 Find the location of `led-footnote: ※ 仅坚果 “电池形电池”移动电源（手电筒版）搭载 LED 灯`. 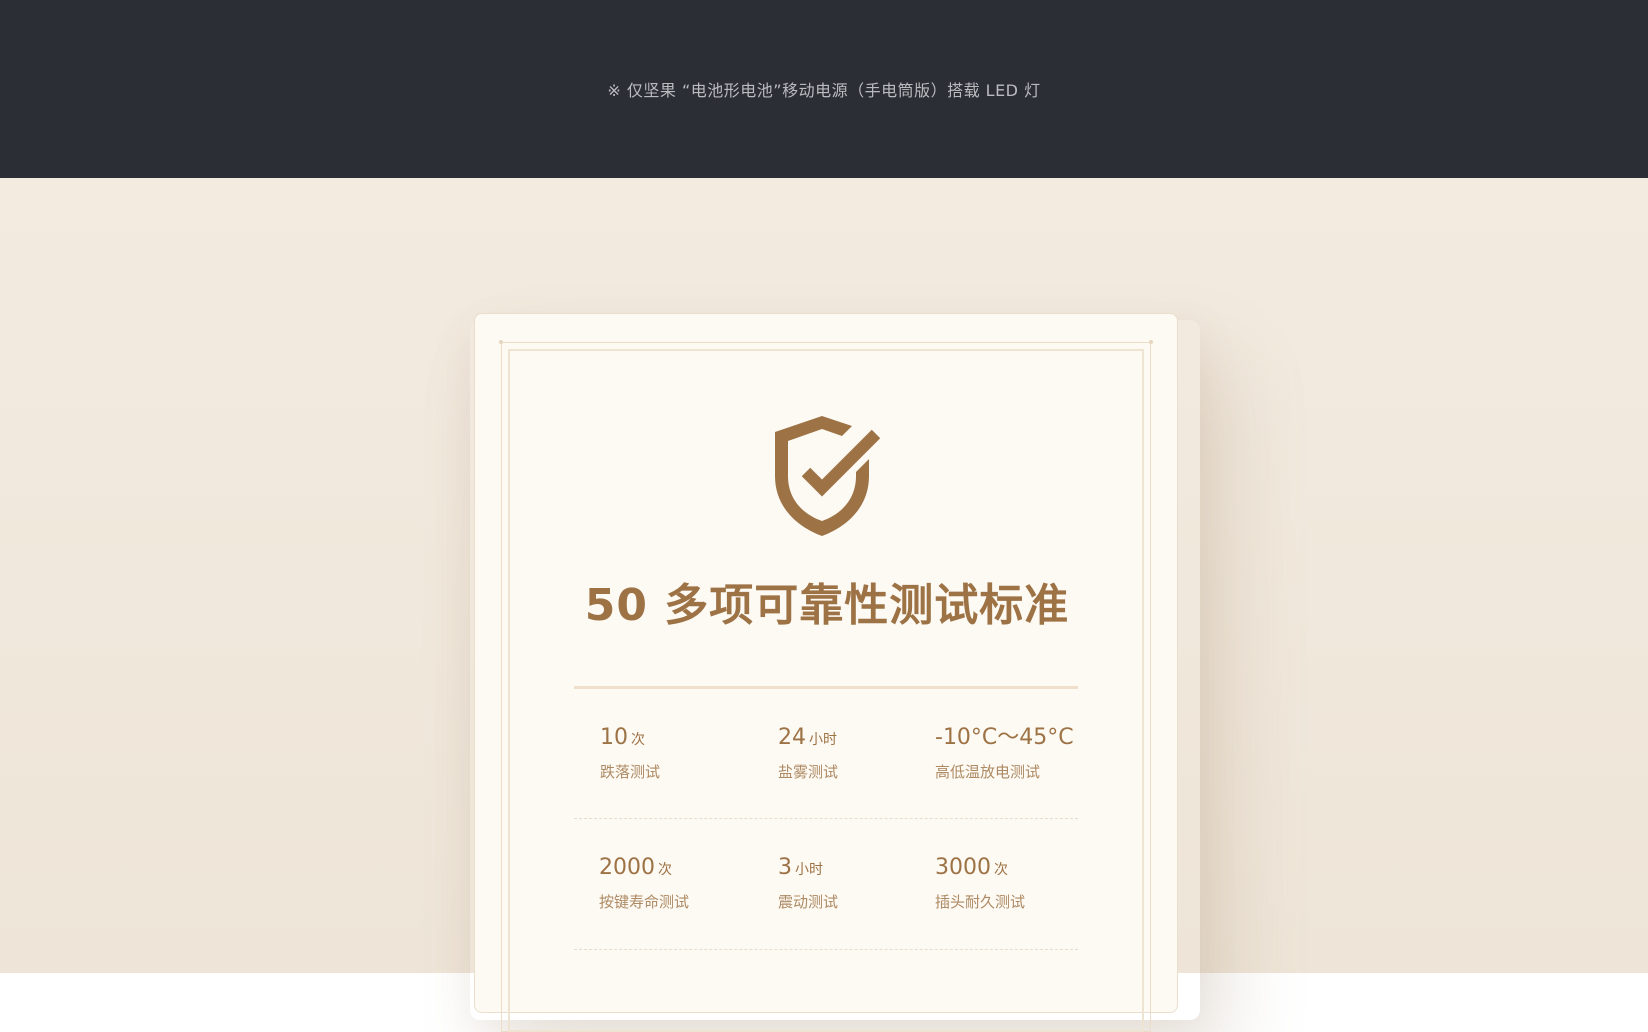

led-footnote: ※ 仅坚果 “电池形电池”移动电源（手电筒版）搭载 LED 灯 is located at coordinates (824, 90).